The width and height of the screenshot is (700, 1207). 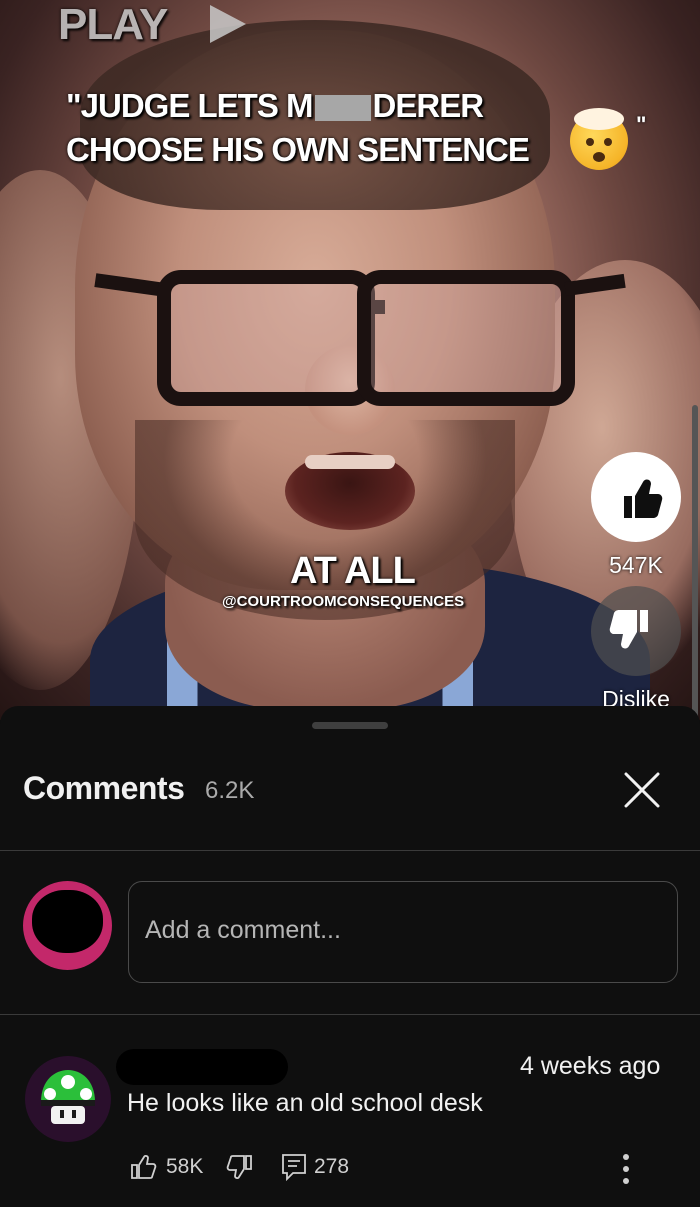 What do you see at coordinates (342, 108) in the screenshot?
I see `redaction-box` at bounding box center [342, 108].